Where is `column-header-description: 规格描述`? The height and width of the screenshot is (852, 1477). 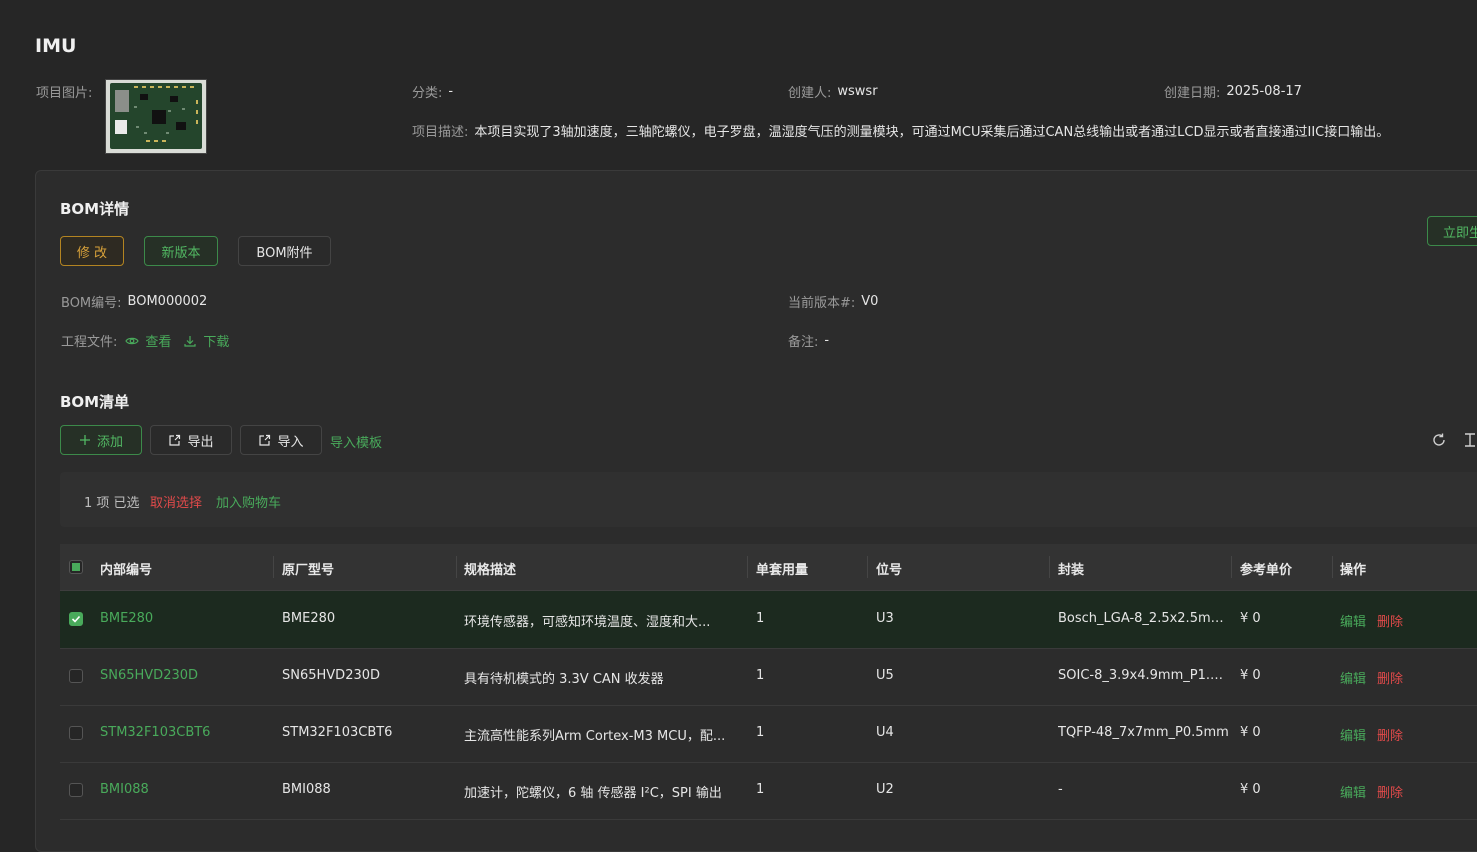 column-header-description: 规格描述 is located at coordinates (490, 568).